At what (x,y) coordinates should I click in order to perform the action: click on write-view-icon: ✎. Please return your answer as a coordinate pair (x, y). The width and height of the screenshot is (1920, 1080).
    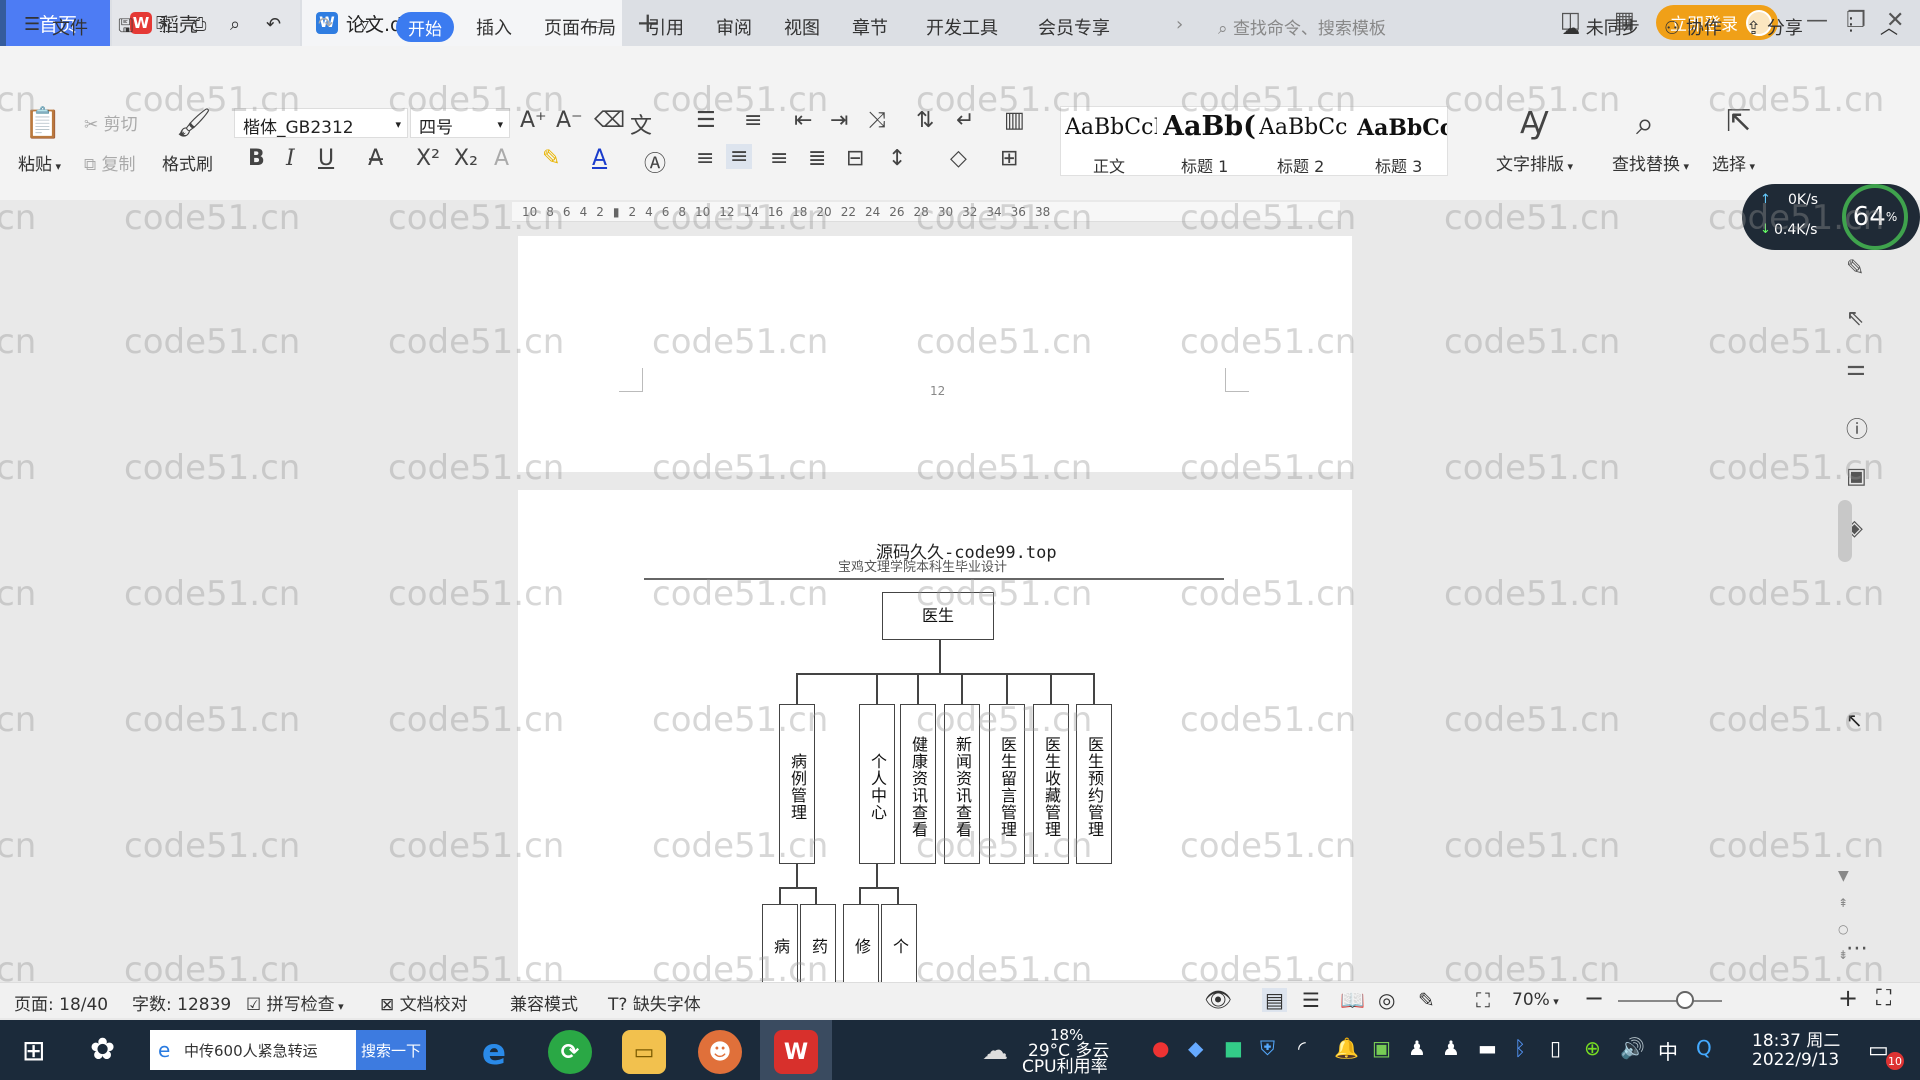
    Looking at the image, I should click on (1426, 1000).